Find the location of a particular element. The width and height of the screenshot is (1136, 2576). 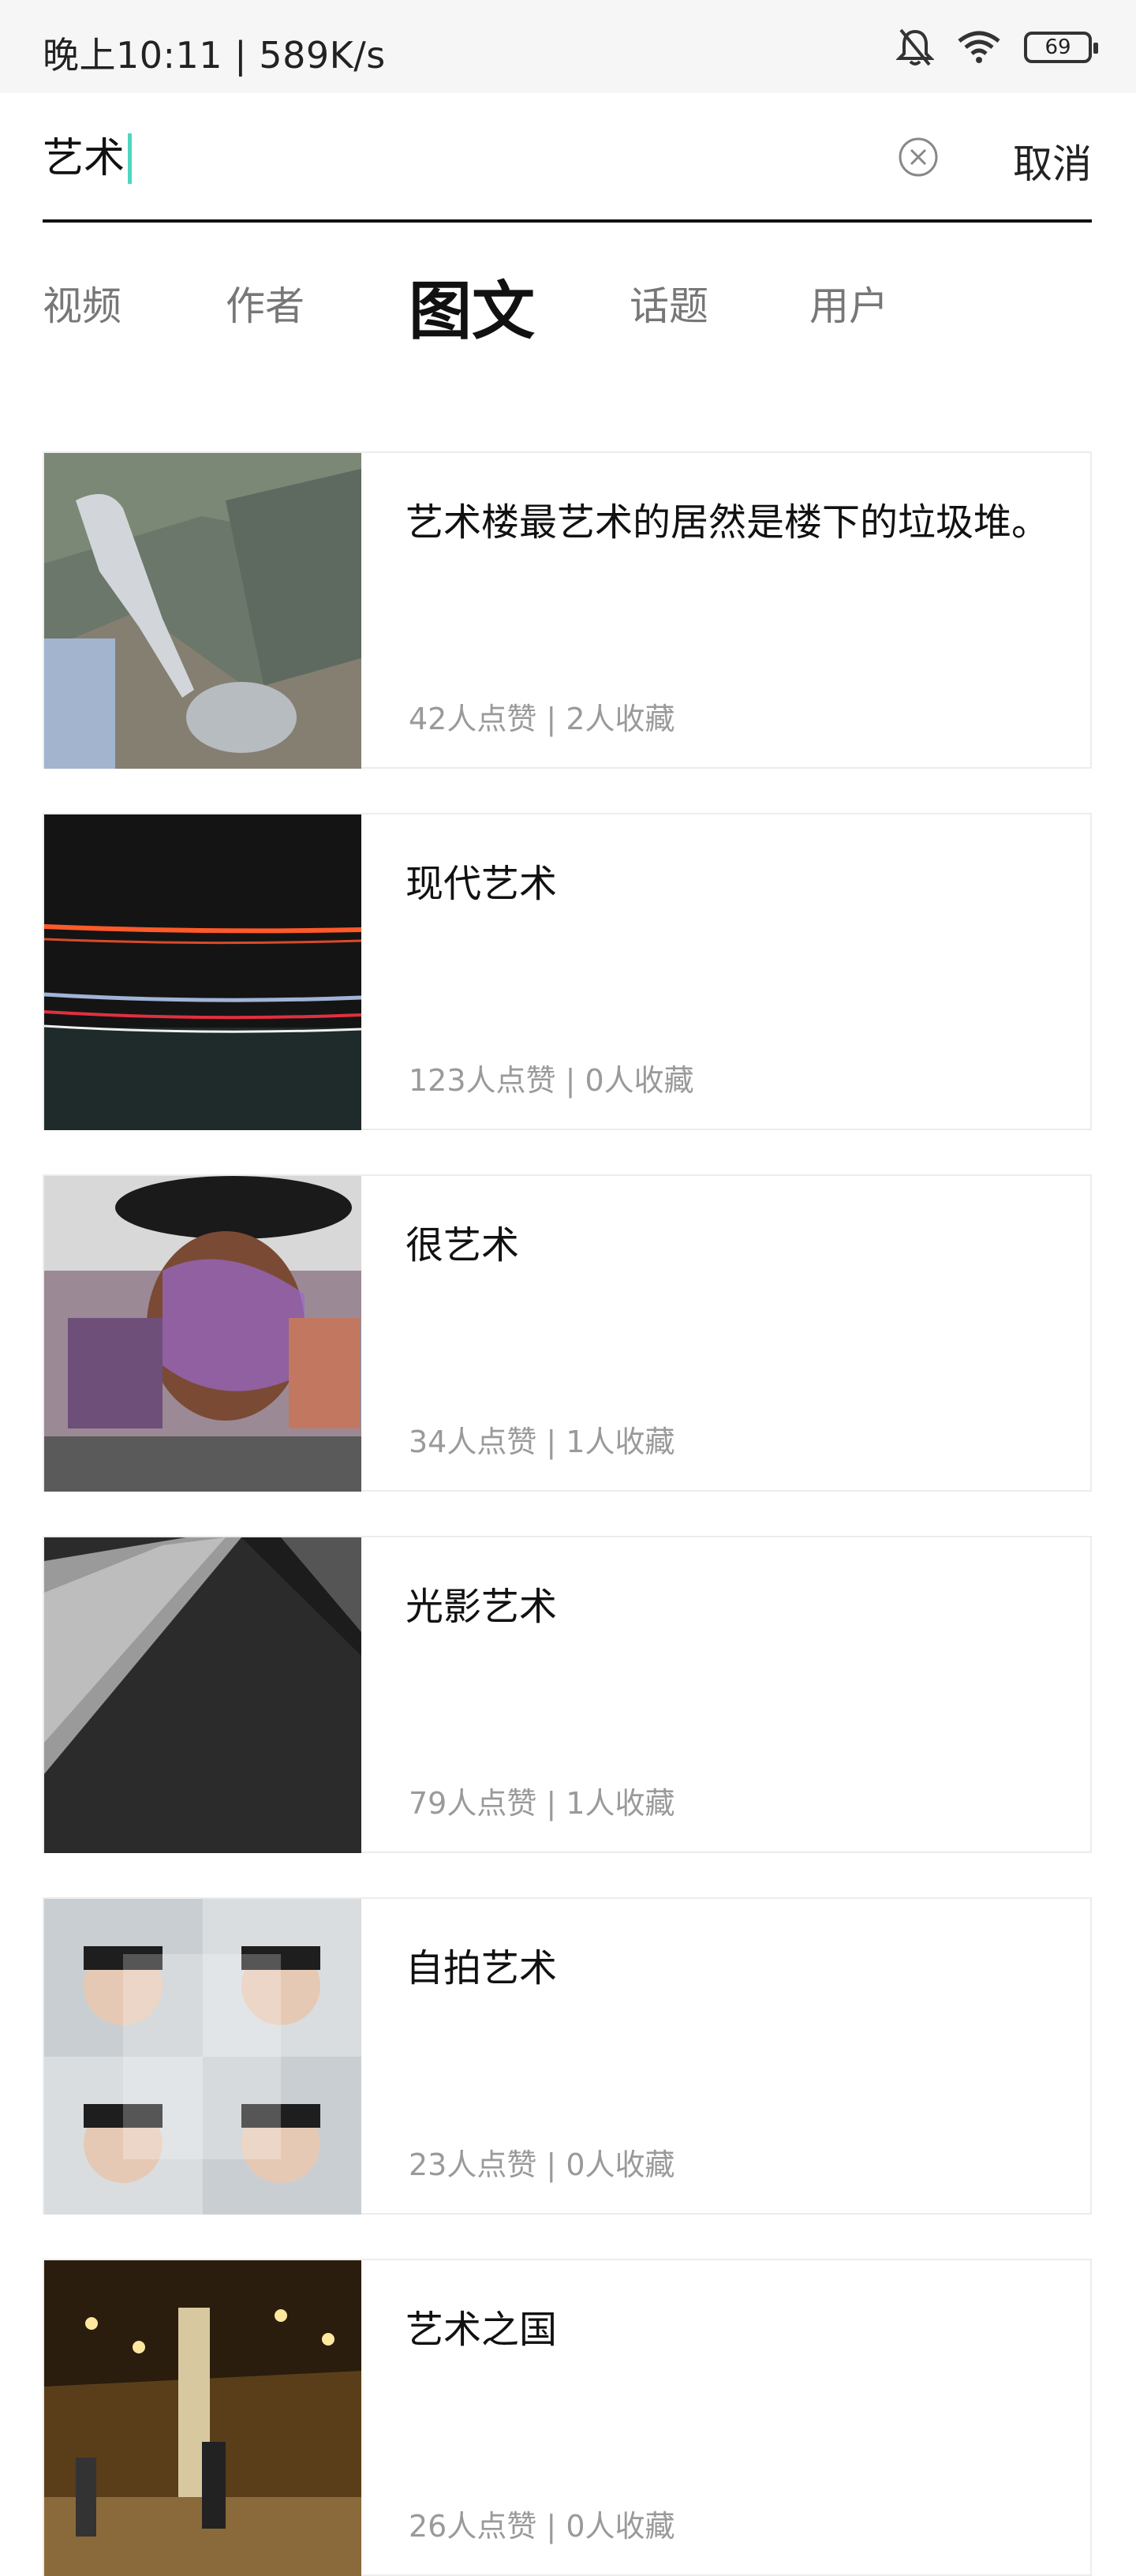

tab-image-text: 图文 is located at coordinates (472, 306).